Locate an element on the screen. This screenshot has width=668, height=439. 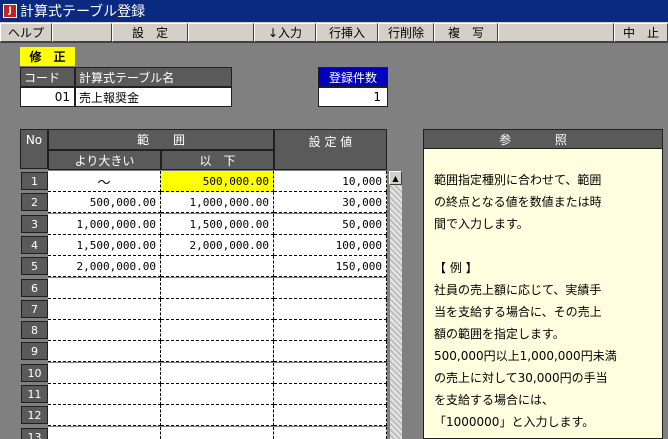
count-header: 登録件数 is located at coordinates (353, 77).